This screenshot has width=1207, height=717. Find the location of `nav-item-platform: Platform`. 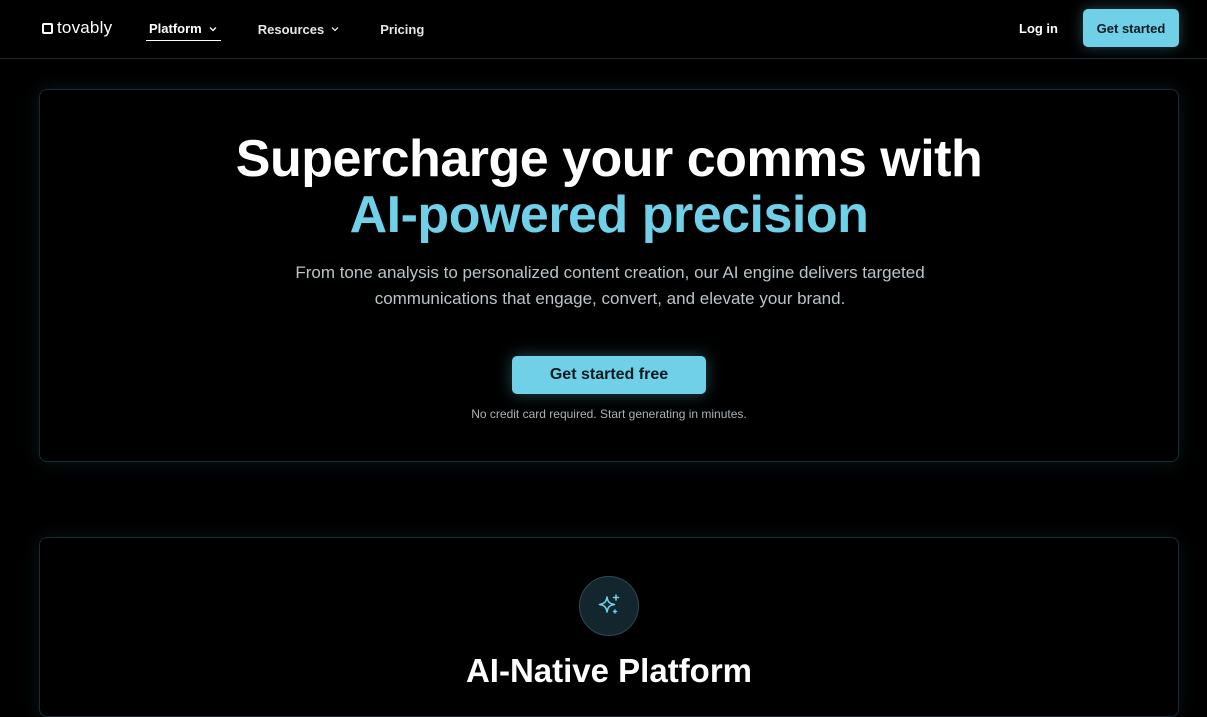

nav-item-platform: Platform is located at coordinates (183, 29).